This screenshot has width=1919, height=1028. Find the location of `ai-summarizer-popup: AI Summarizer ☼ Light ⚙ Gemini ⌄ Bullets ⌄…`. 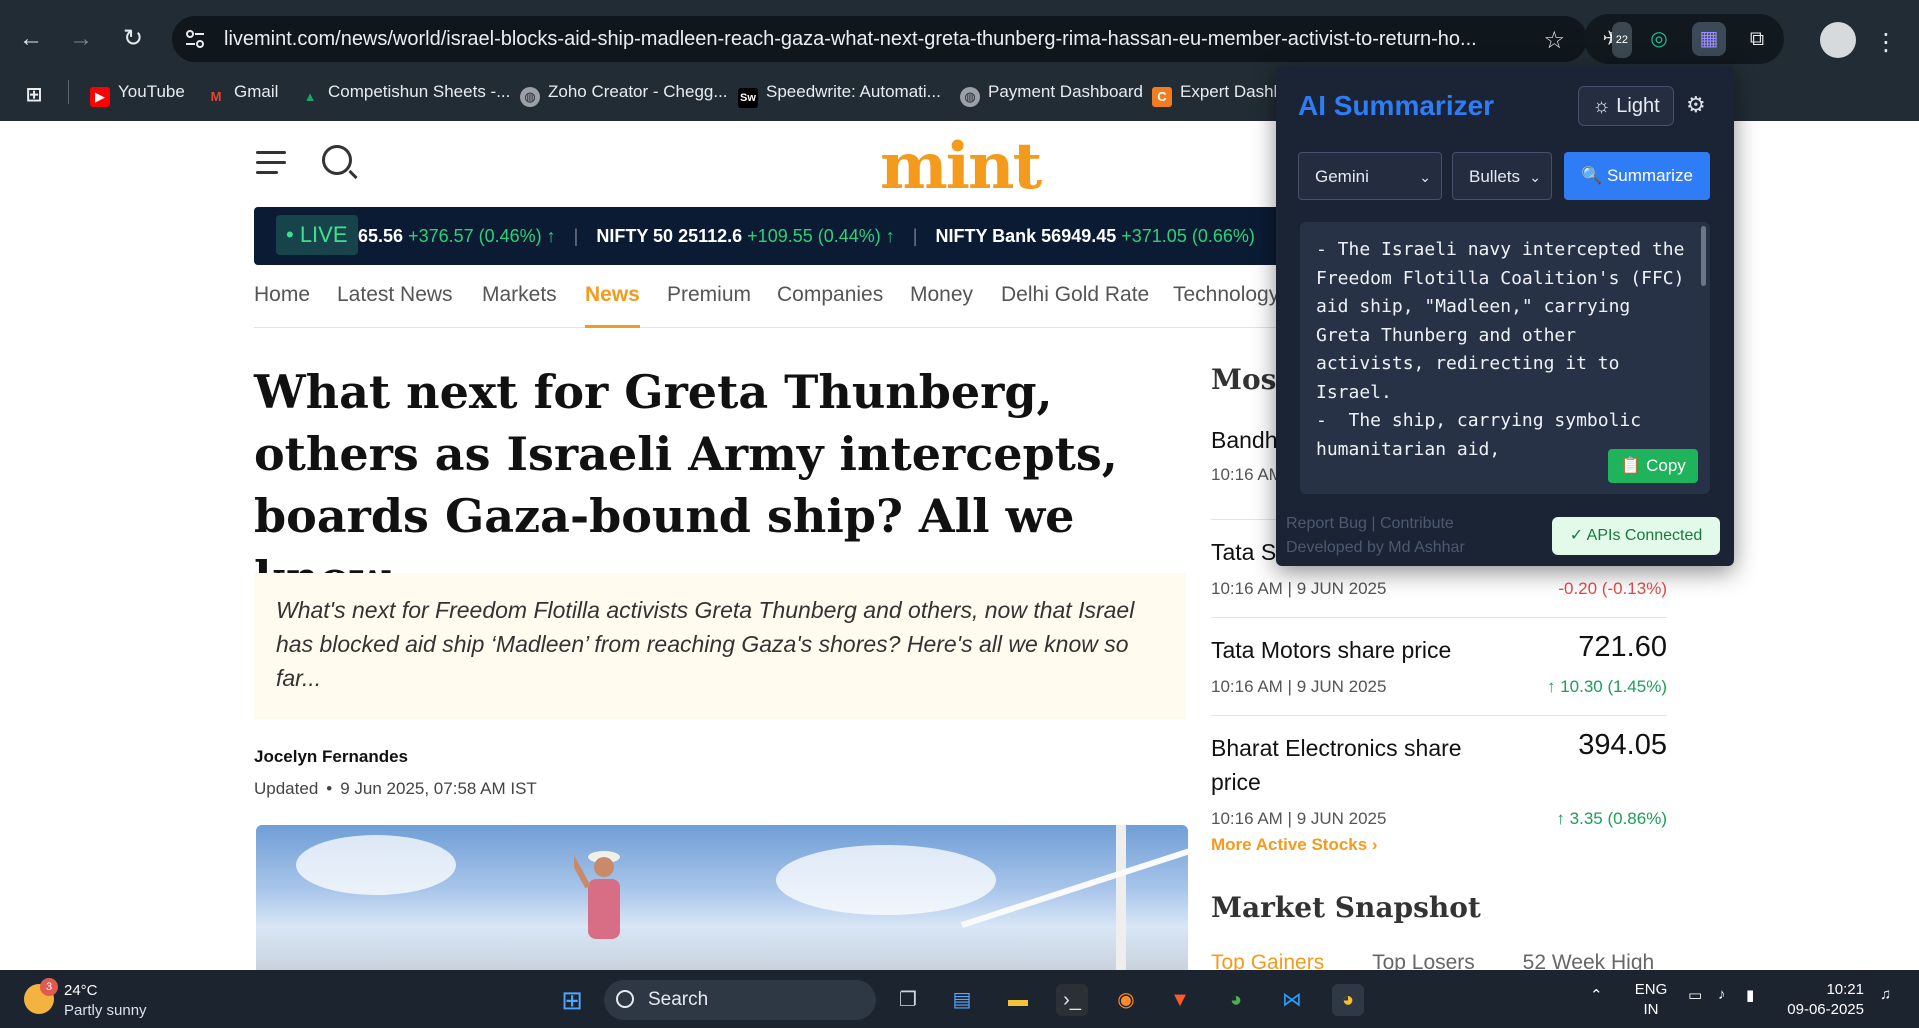

ai-summarizer-popup: AI Summarizer ☼ Light ⚙ Gemini ⌄ Bullets ⌄… is located at coordinates (1505, 316).